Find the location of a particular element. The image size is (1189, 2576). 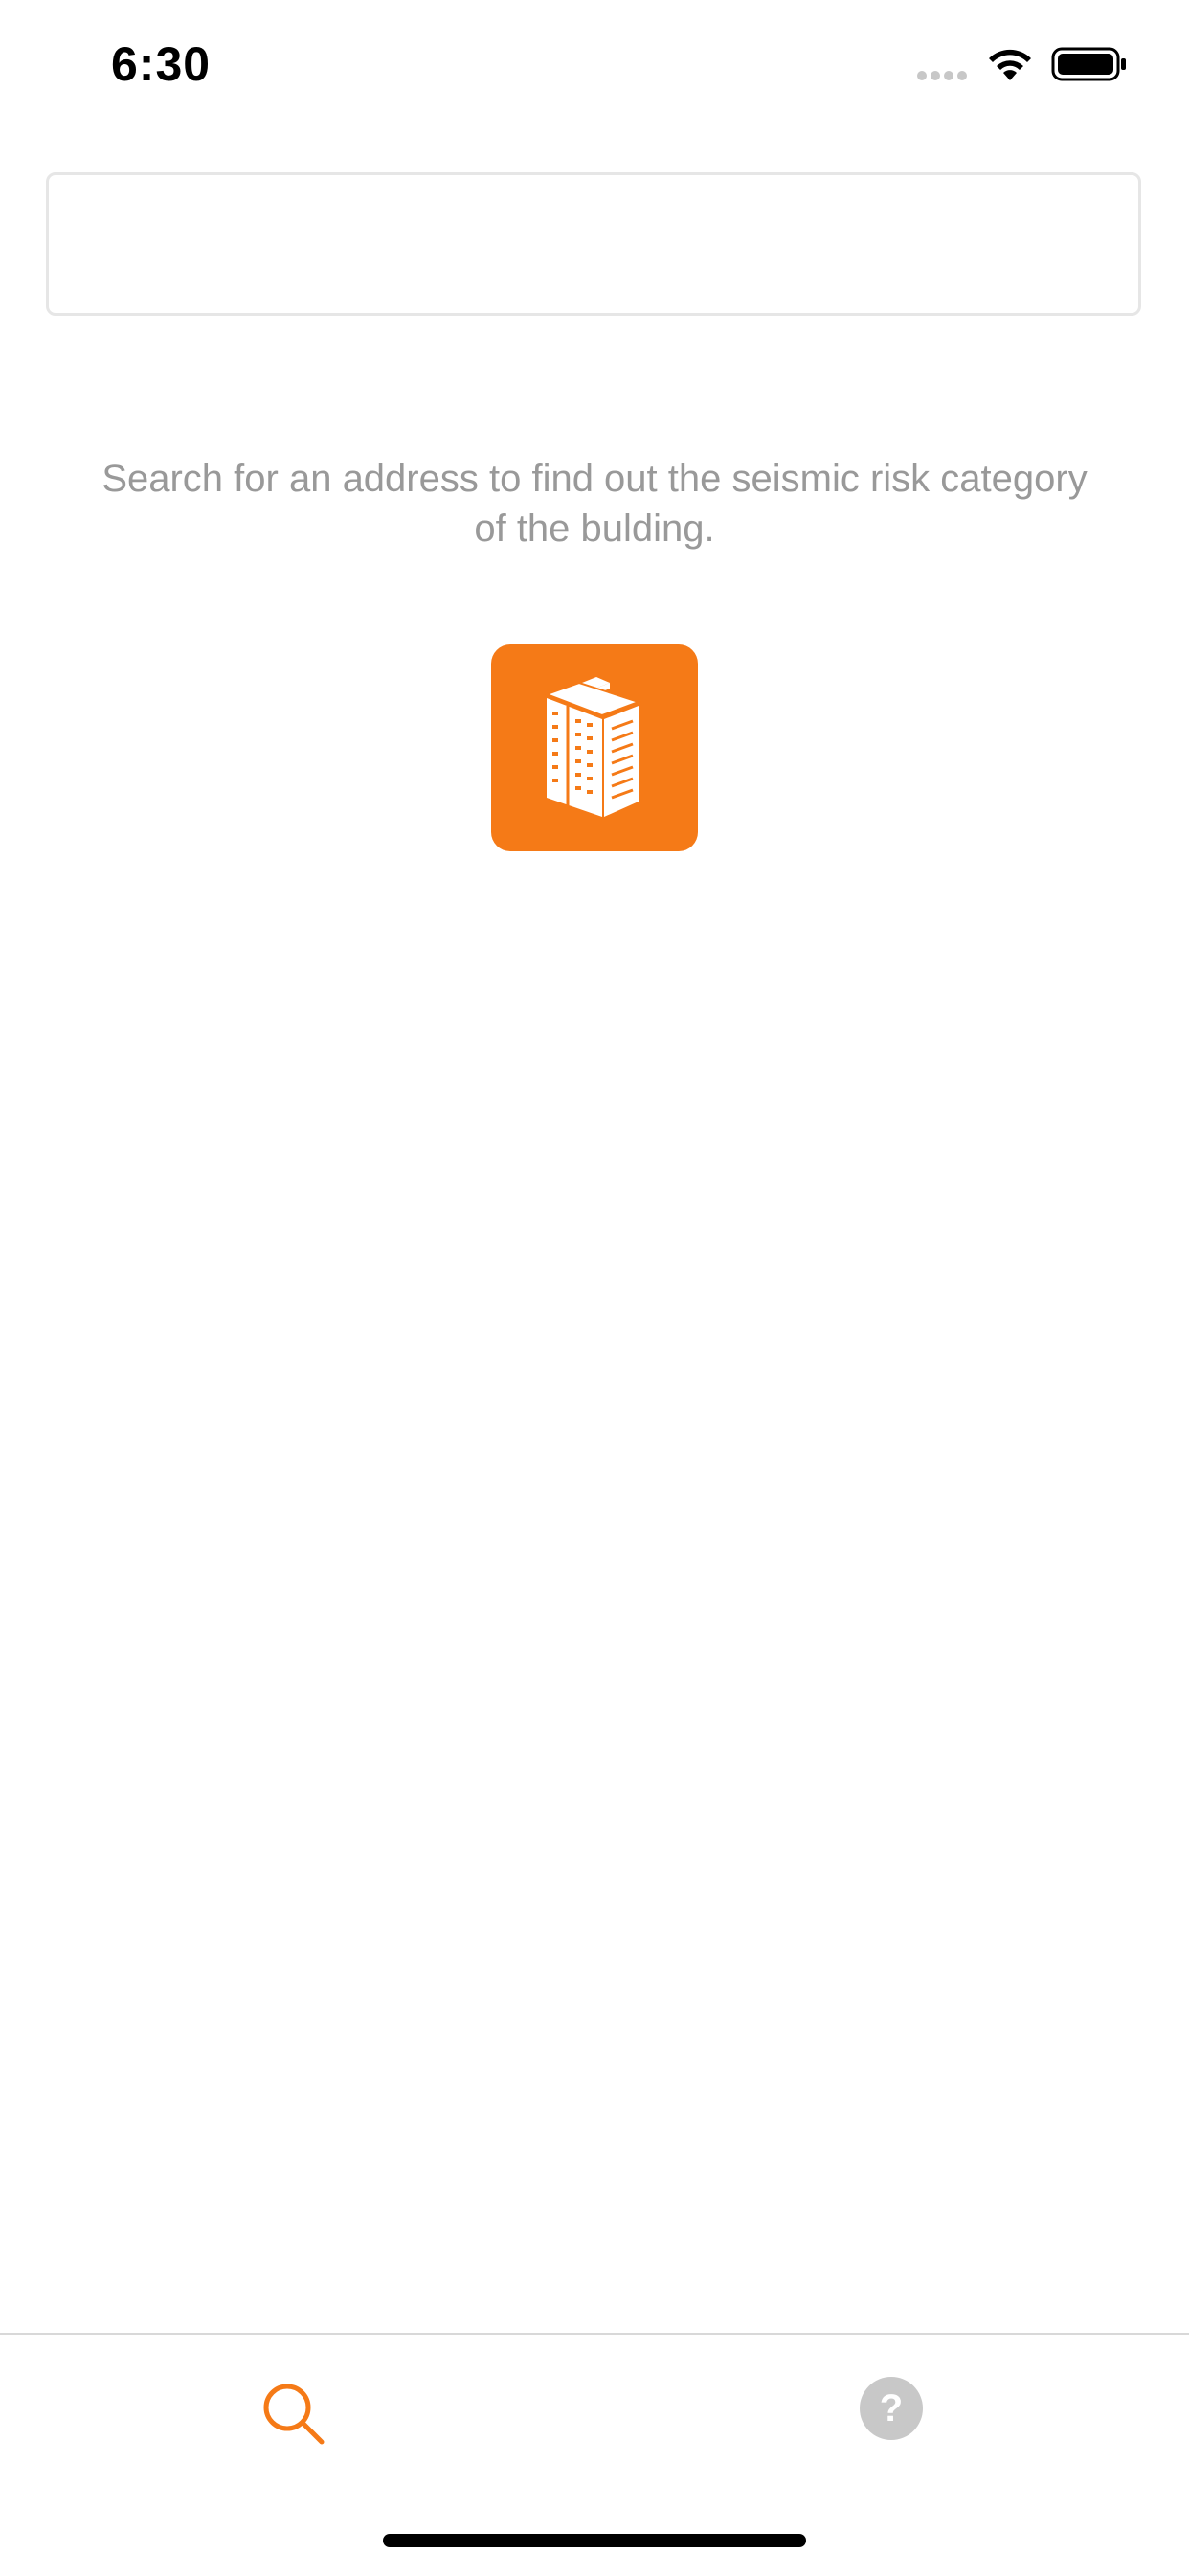

status-time: 6:30 is located at coordinates (161, 64).